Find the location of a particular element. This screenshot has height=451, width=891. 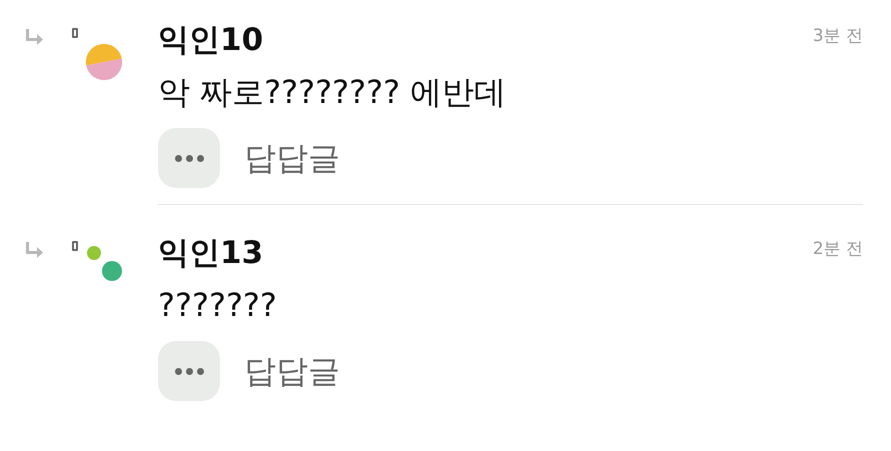

comment-text: ??????? is located at coordinates (218, 305).